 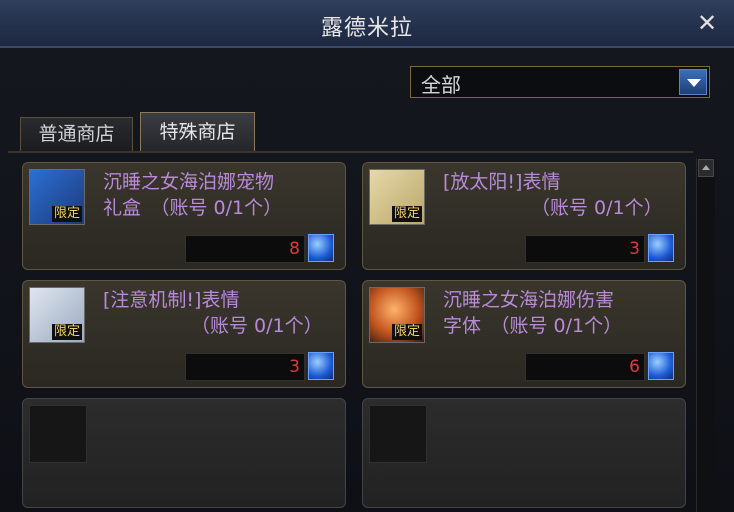 What do you see at coordinates (171, 300) in the screenshot?
I see `item-name-line1: [注意机制!]表情` at bounding box center [171, 300].